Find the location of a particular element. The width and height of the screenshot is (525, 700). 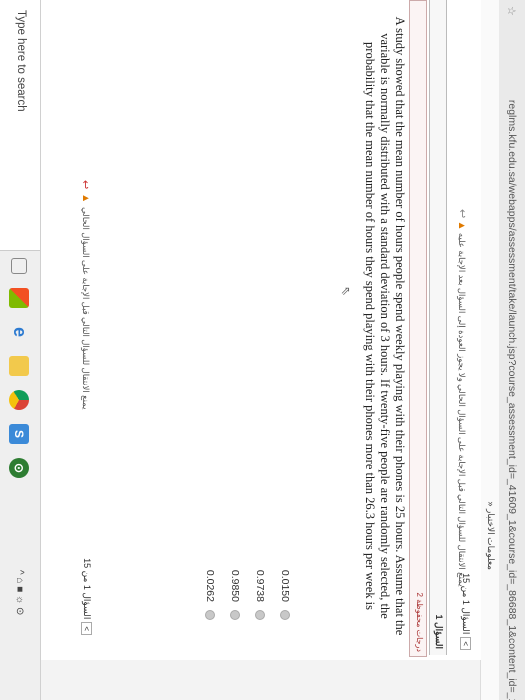

chrome-icon is located at coordinates (19, 400).